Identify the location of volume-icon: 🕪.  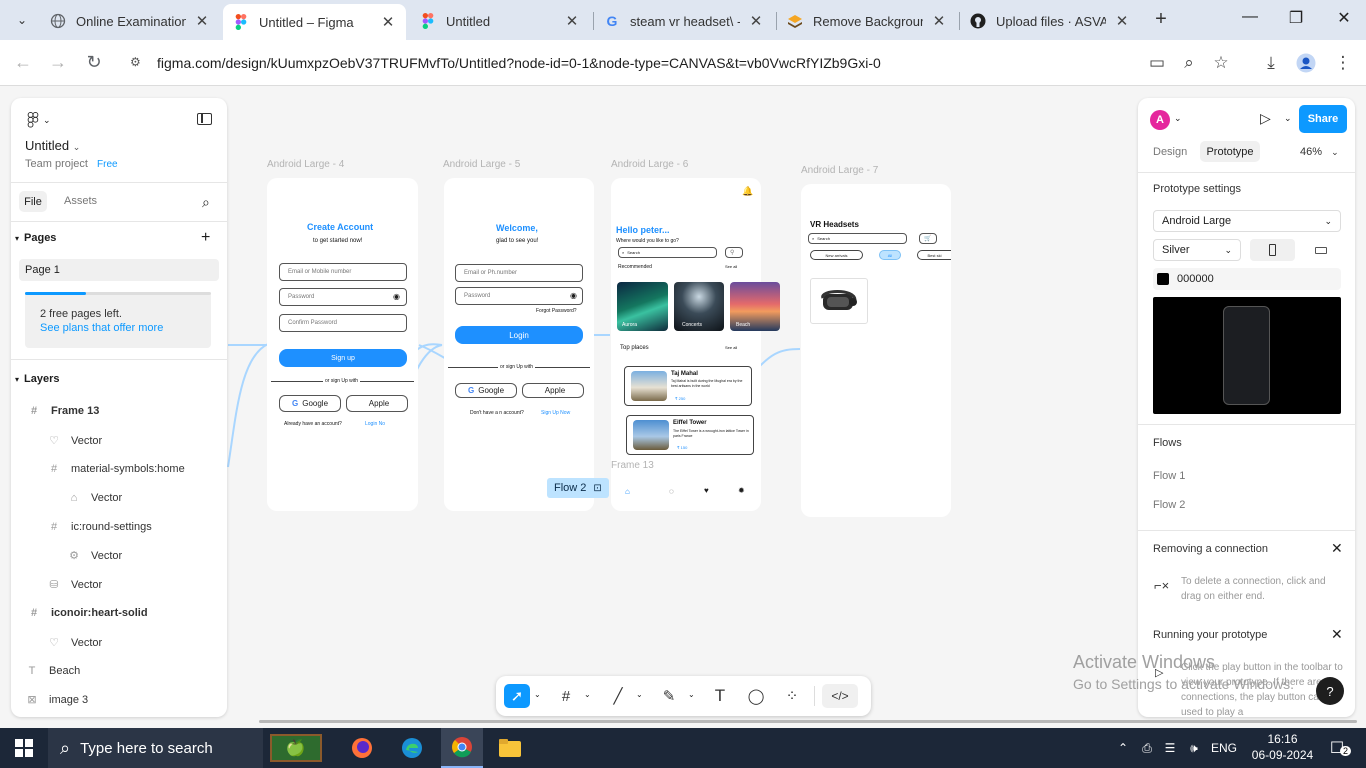
(1194, 748).